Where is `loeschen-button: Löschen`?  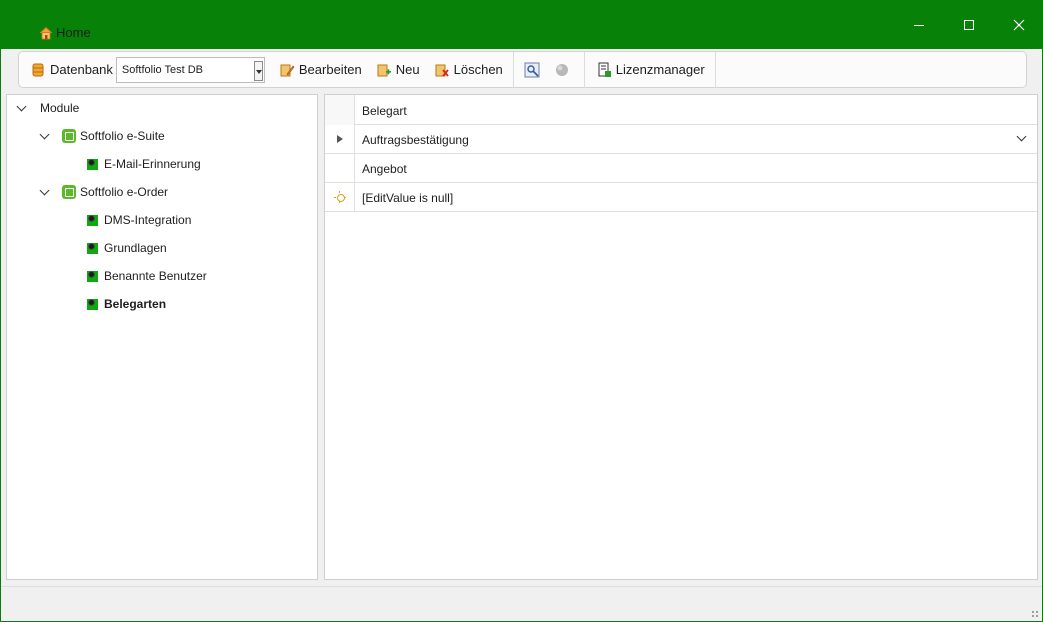 loeschen-button: Löschen is located at coordinates (466, 69).